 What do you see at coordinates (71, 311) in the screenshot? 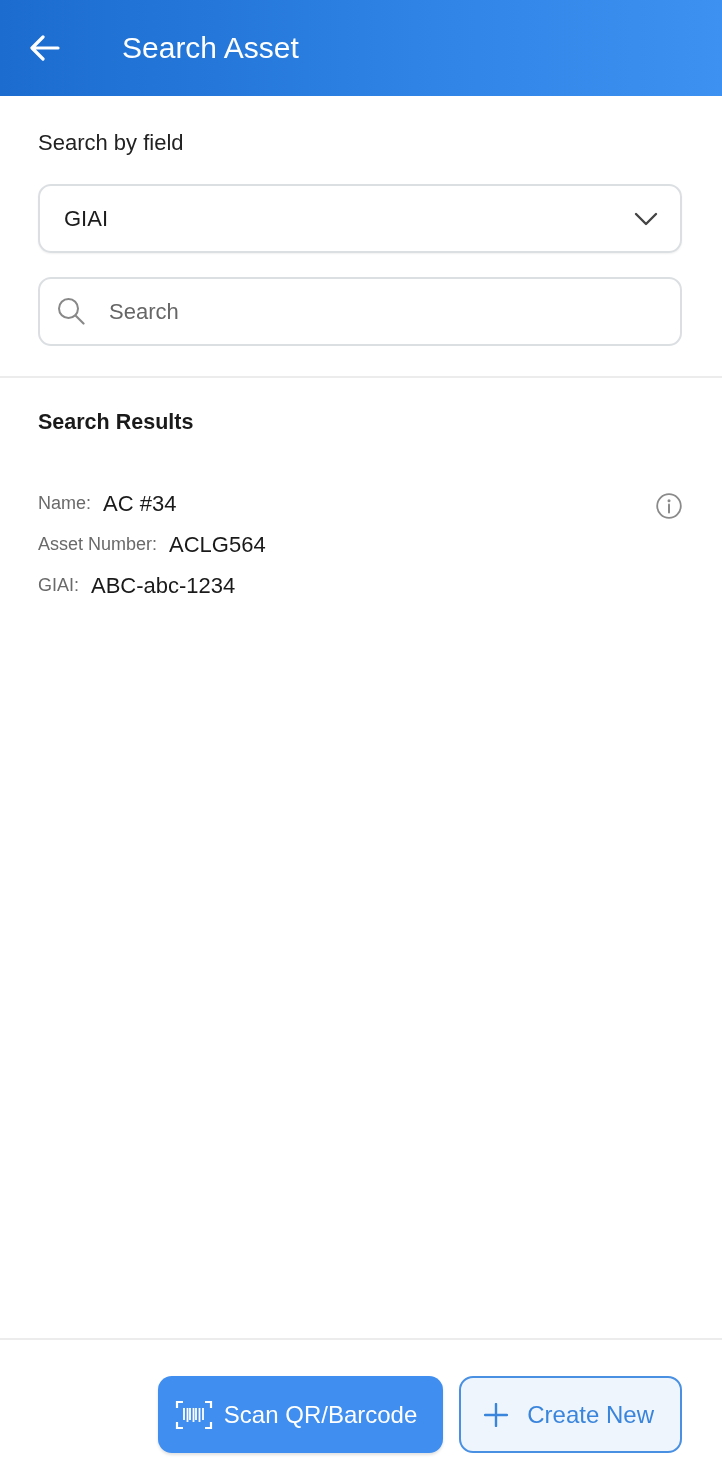
I see `search-icon` at bounding box center [71, 311].